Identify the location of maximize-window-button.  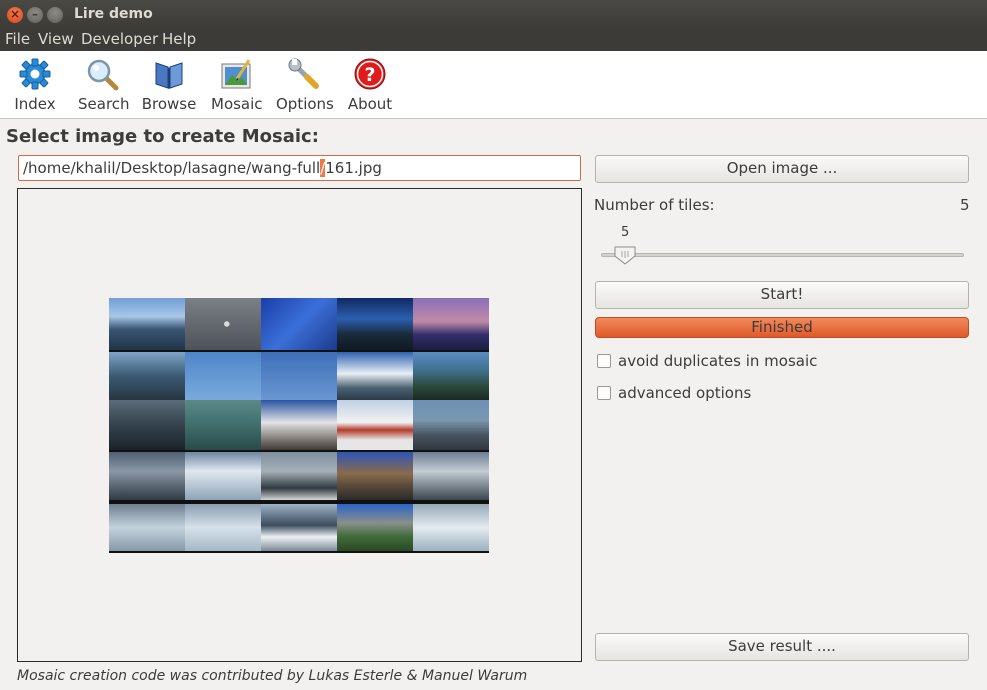
(55, 15).